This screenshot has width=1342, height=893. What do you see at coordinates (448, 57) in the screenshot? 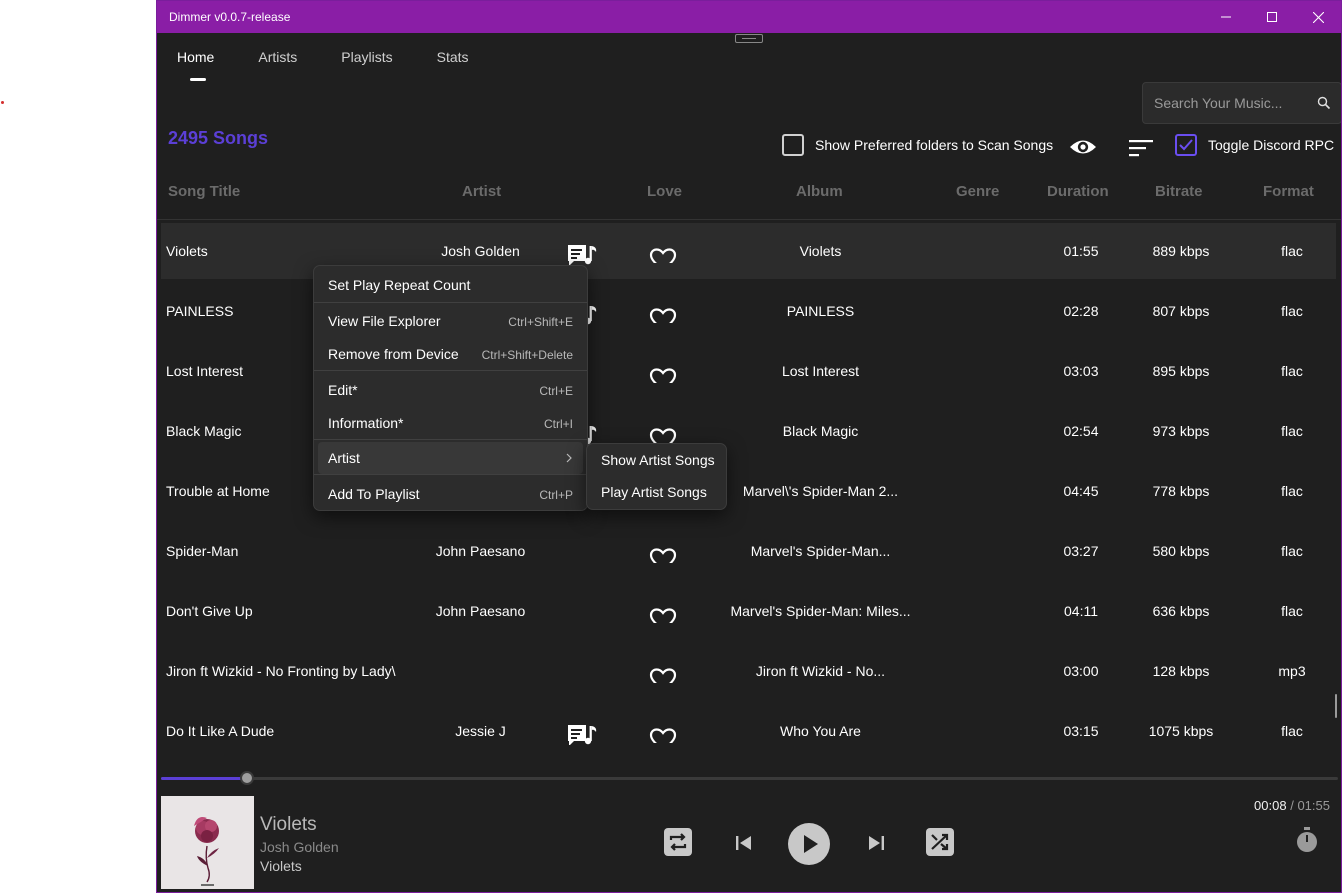
I see `tab-stats: Stats` at bounding box center [448, 57].